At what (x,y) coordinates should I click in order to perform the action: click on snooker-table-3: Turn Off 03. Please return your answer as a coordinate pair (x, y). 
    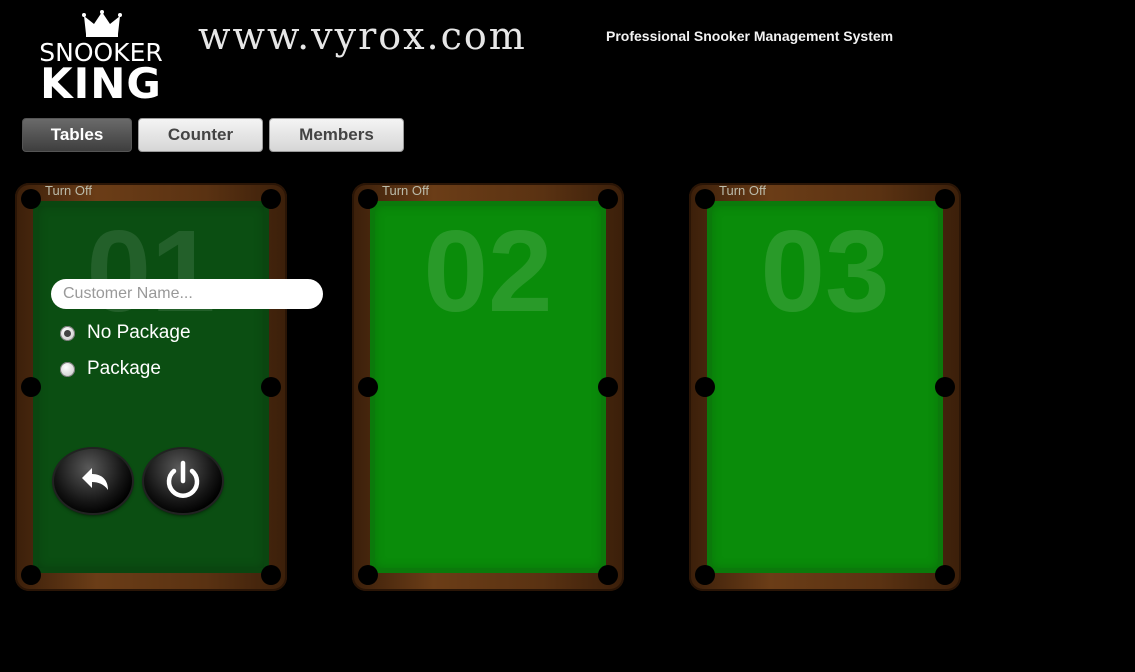
    Looking at the image, I should click on (825, 387).